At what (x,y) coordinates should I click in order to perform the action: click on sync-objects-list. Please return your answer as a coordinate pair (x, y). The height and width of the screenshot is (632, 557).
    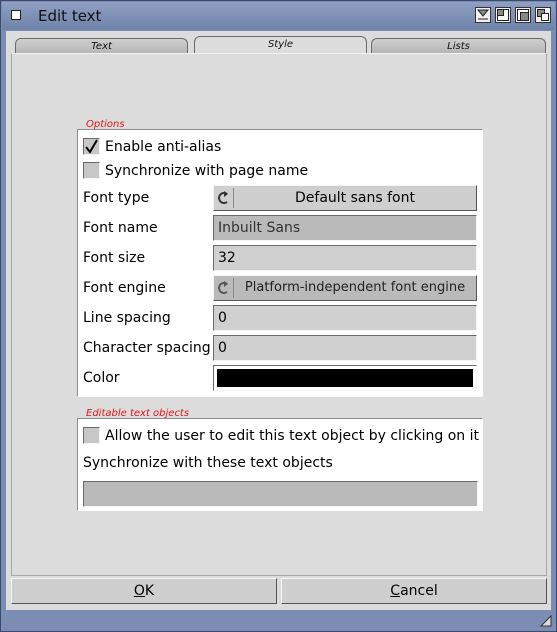
    Looking at the image, I should click on (280, 494).